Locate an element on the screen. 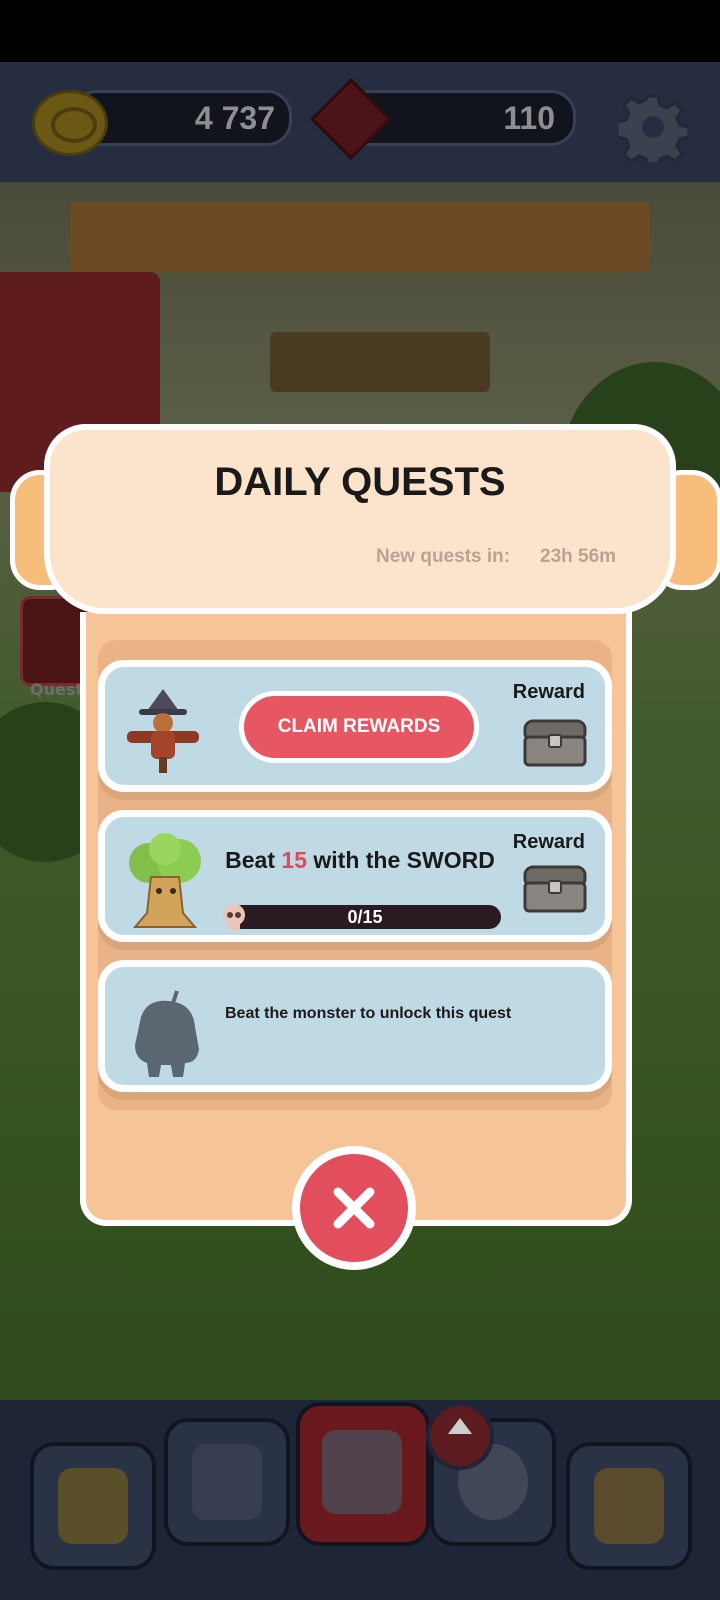  close-button is located at coordinates (354, 1208).